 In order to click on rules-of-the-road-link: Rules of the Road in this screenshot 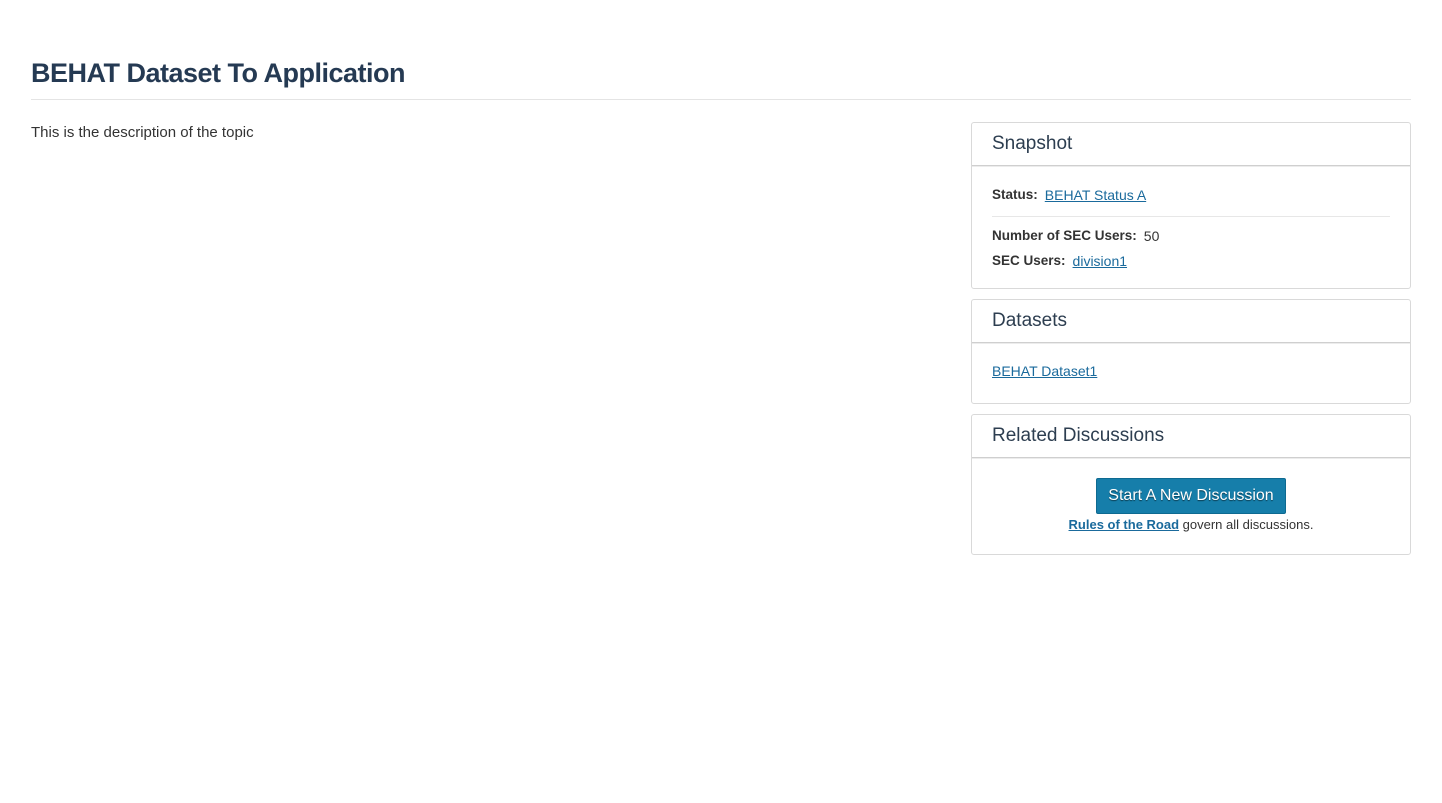, I will do `click(1124, 524)`.